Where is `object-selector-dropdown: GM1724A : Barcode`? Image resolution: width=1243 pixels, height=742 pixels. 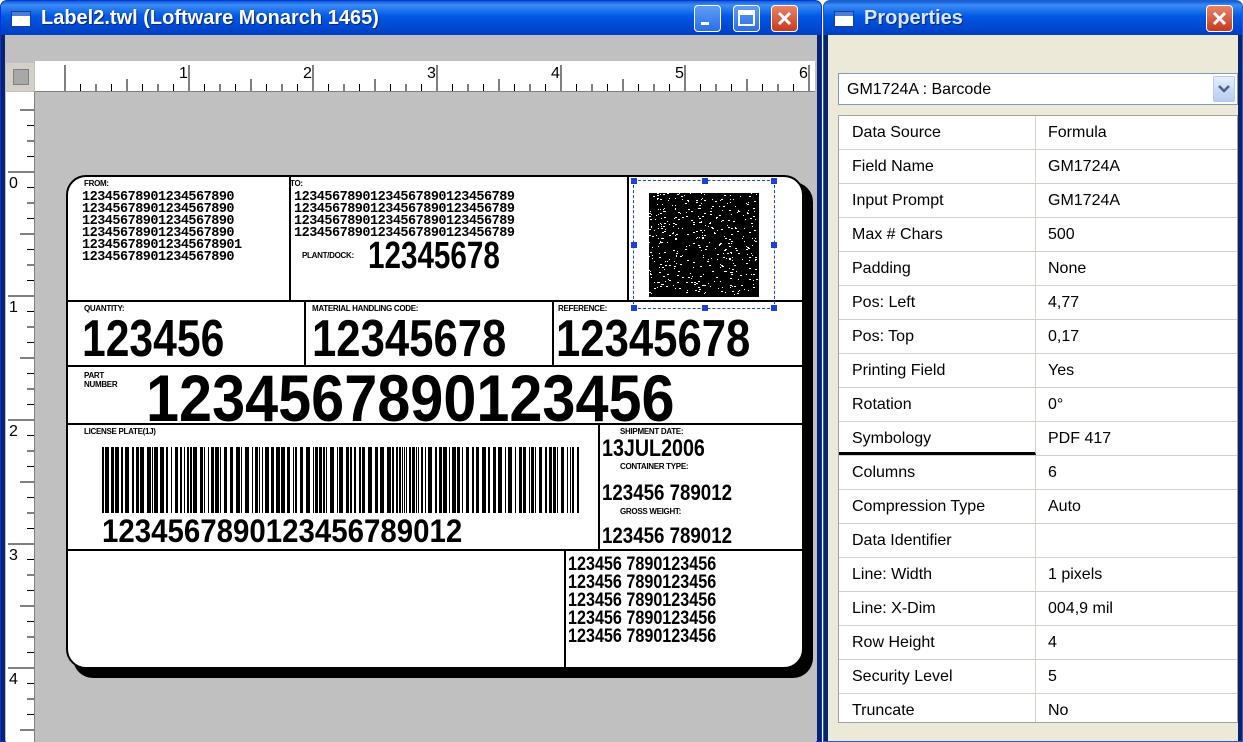 object-selector-dropdown: GM1724A : Barcode is located at coordinates (1038, 89).